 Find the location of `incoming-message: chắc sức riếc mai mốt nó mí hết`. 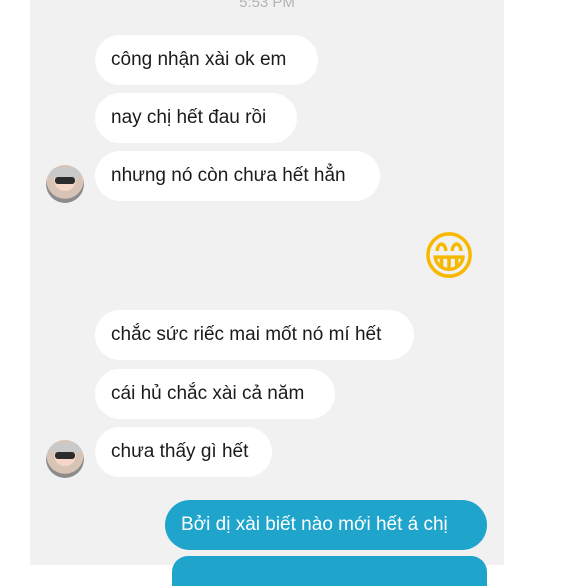

incoming-message: chắc sức riếc mai mốt nó mí hết is located at coordinates (254, 335).